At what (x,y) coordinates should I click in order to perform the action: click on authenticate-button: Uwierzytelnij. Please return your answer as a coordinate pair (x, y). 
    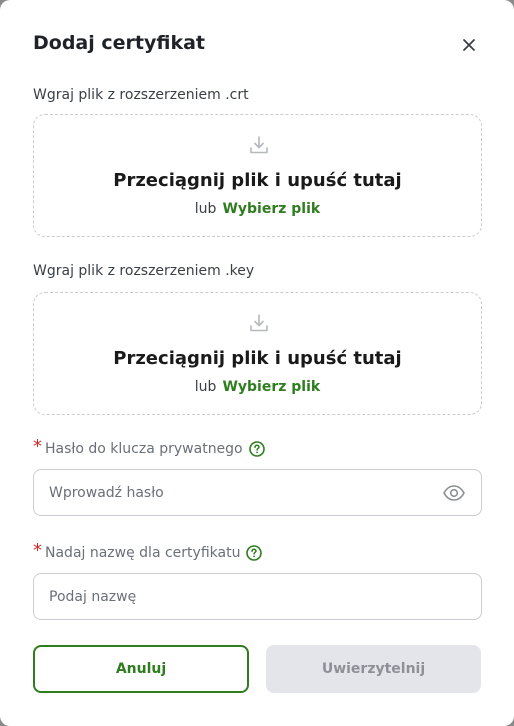
    Looking at the image, I should click on (373, 669).